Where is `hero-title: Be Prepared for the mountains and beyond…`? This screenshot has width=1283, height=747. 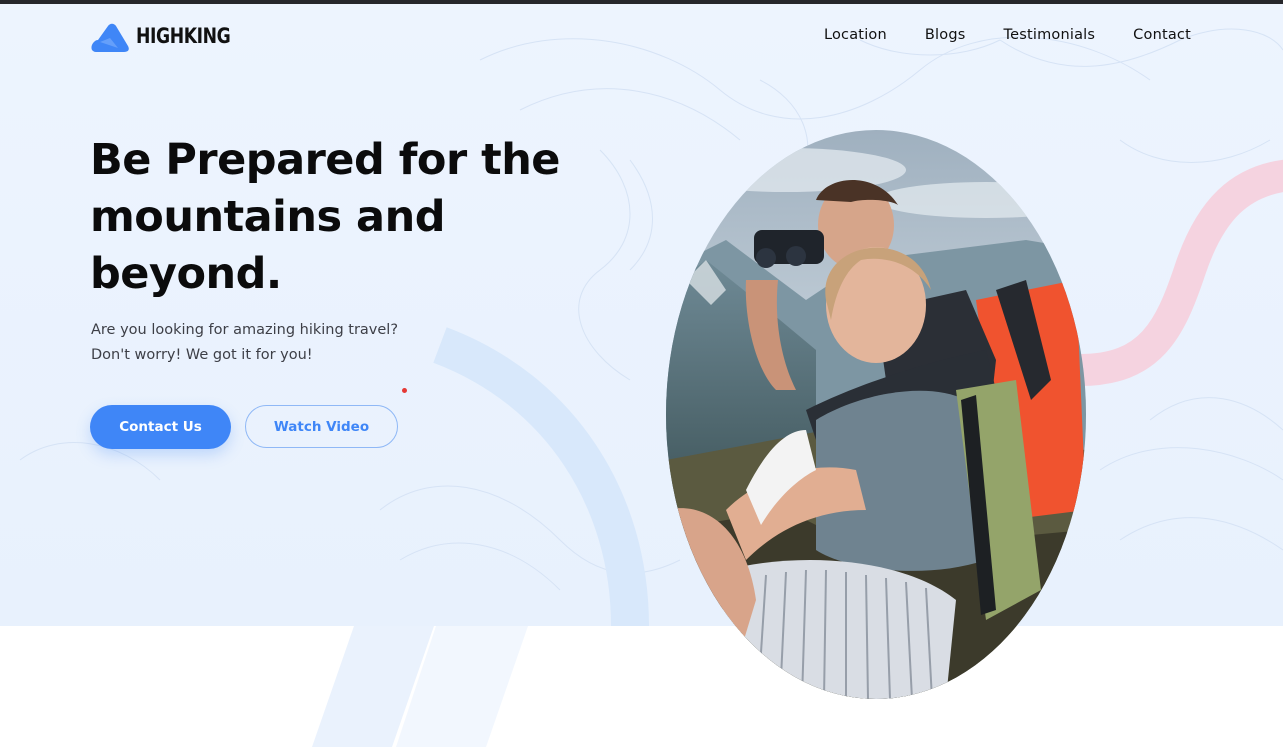 hero-title: Be Prepared for the mountains and beyond… is located at coordinates (325, 217).